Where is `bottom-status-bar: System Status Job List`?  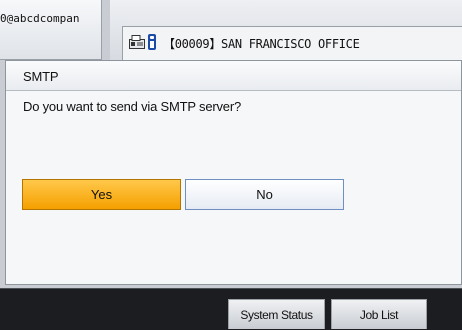
bottom-status-bar: System Status Job List is located at coordinates (231, 309).